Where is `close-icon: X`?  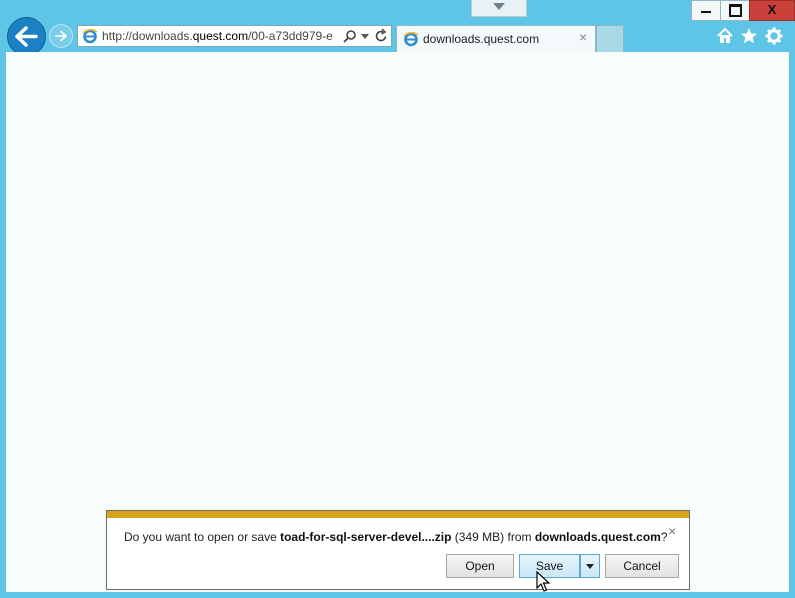
close-icon: X is located at coordinates (772, 9).